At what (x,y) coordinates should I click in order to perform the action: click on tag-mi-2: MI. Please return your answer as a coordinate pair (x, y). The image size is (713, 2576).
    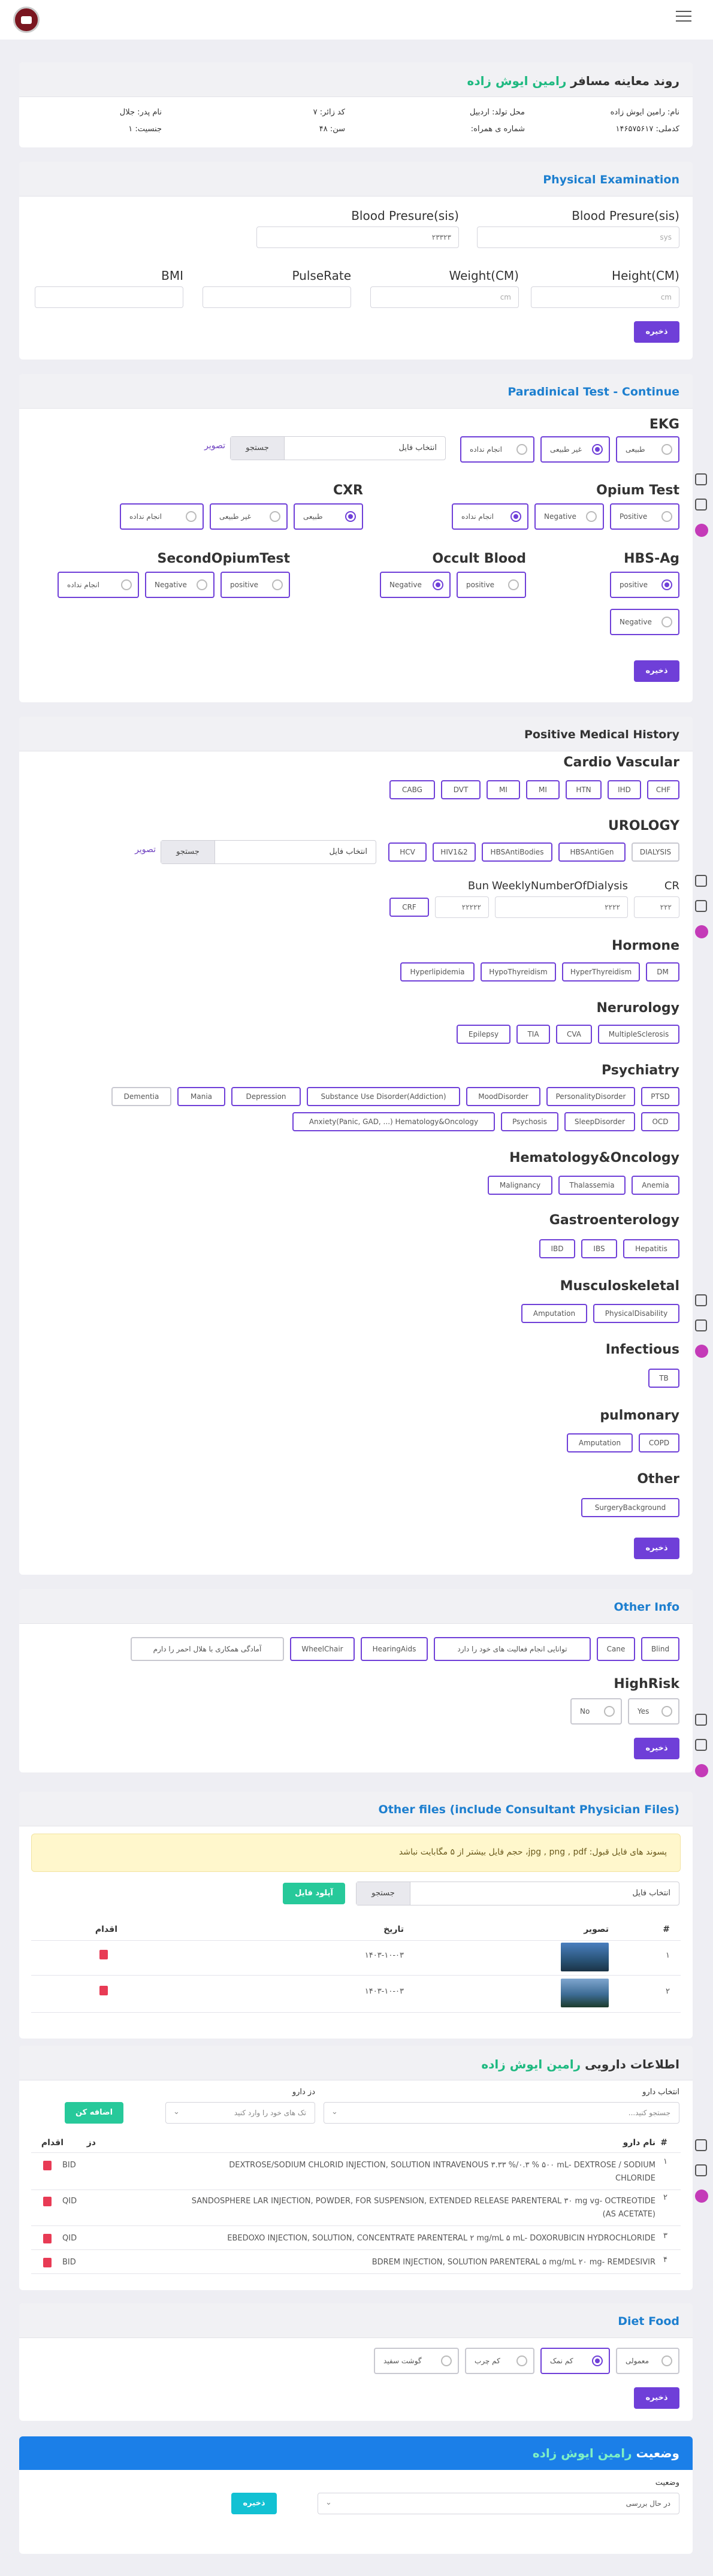
    Looking at the image, I should click on (503, 790).